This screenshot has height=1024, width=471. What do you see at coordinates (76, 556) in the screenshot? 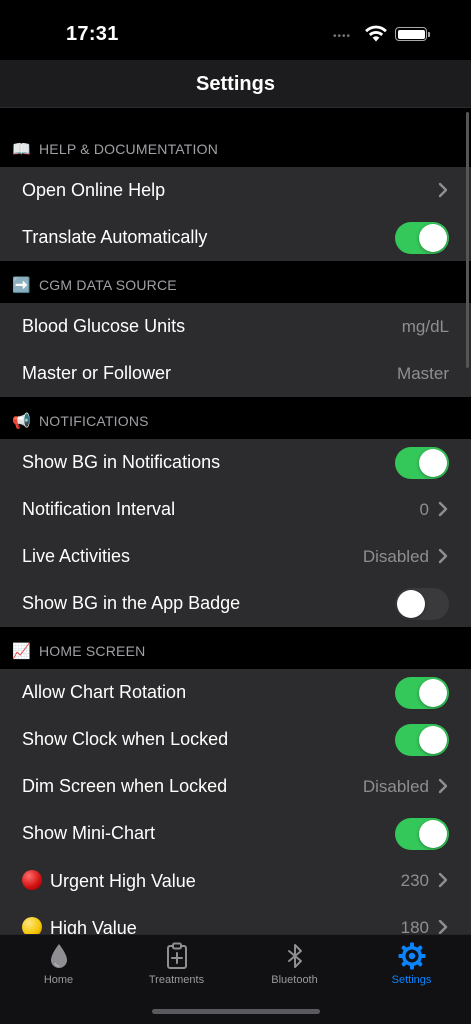
I see `row-label: Live Activities` at bounding box center [76, 556].